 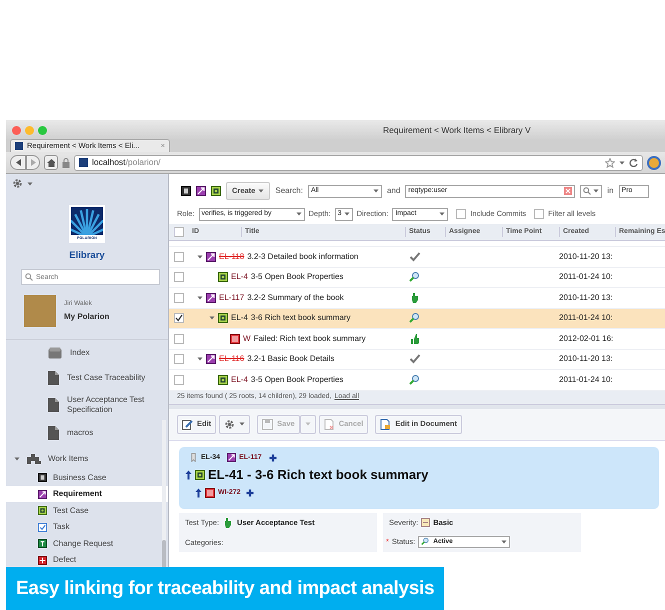 What do you see at coordinates (126, 162) in the screenshot?
I see `url-text: localhost/polarion/` at bounding box center [126, 162].